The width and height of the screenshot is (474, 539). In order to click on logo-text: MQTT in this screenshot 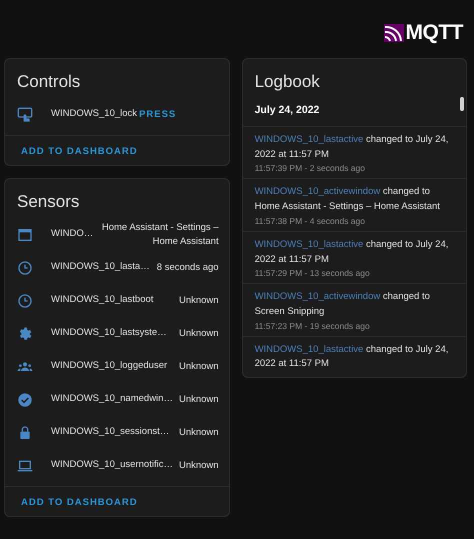, I will do `click(434, 33)`.